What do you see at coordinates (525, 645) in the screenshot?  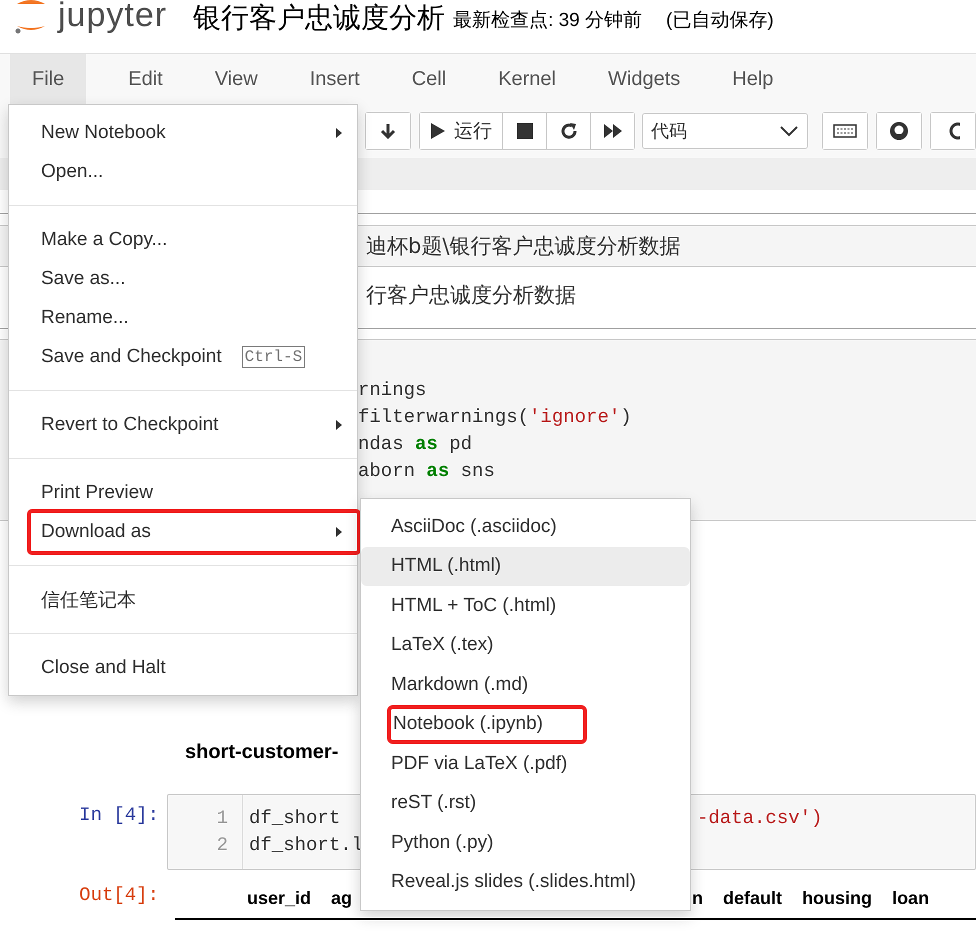 I see `menu-entry: LaTeX (.tex)` at bounding box center [525, 645].